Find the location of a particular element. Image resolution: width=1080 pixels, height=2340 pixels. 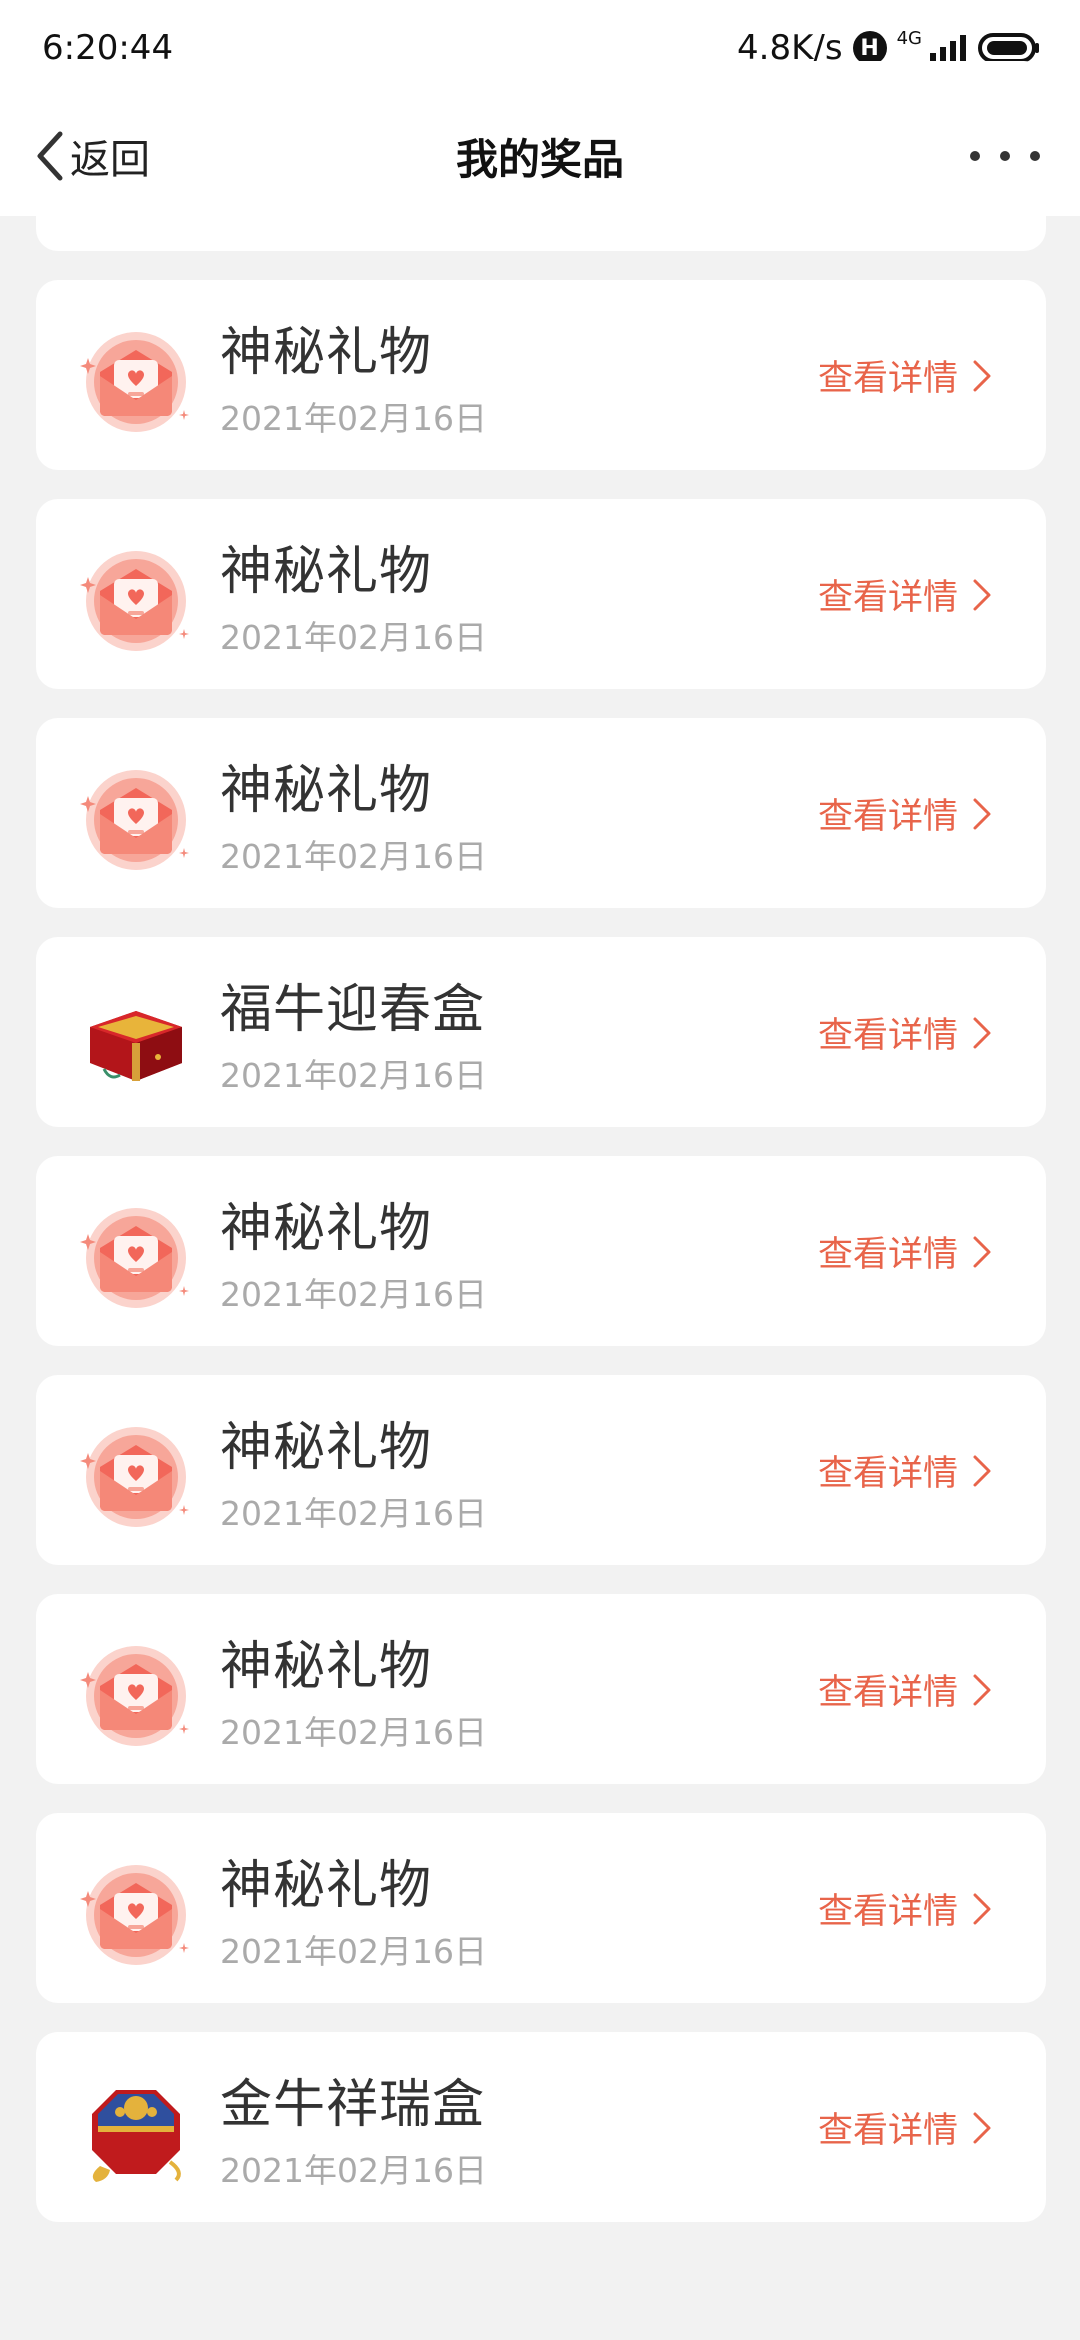

navigation-bar: 返回 我的奖品 is located at coordinates (540, 156).